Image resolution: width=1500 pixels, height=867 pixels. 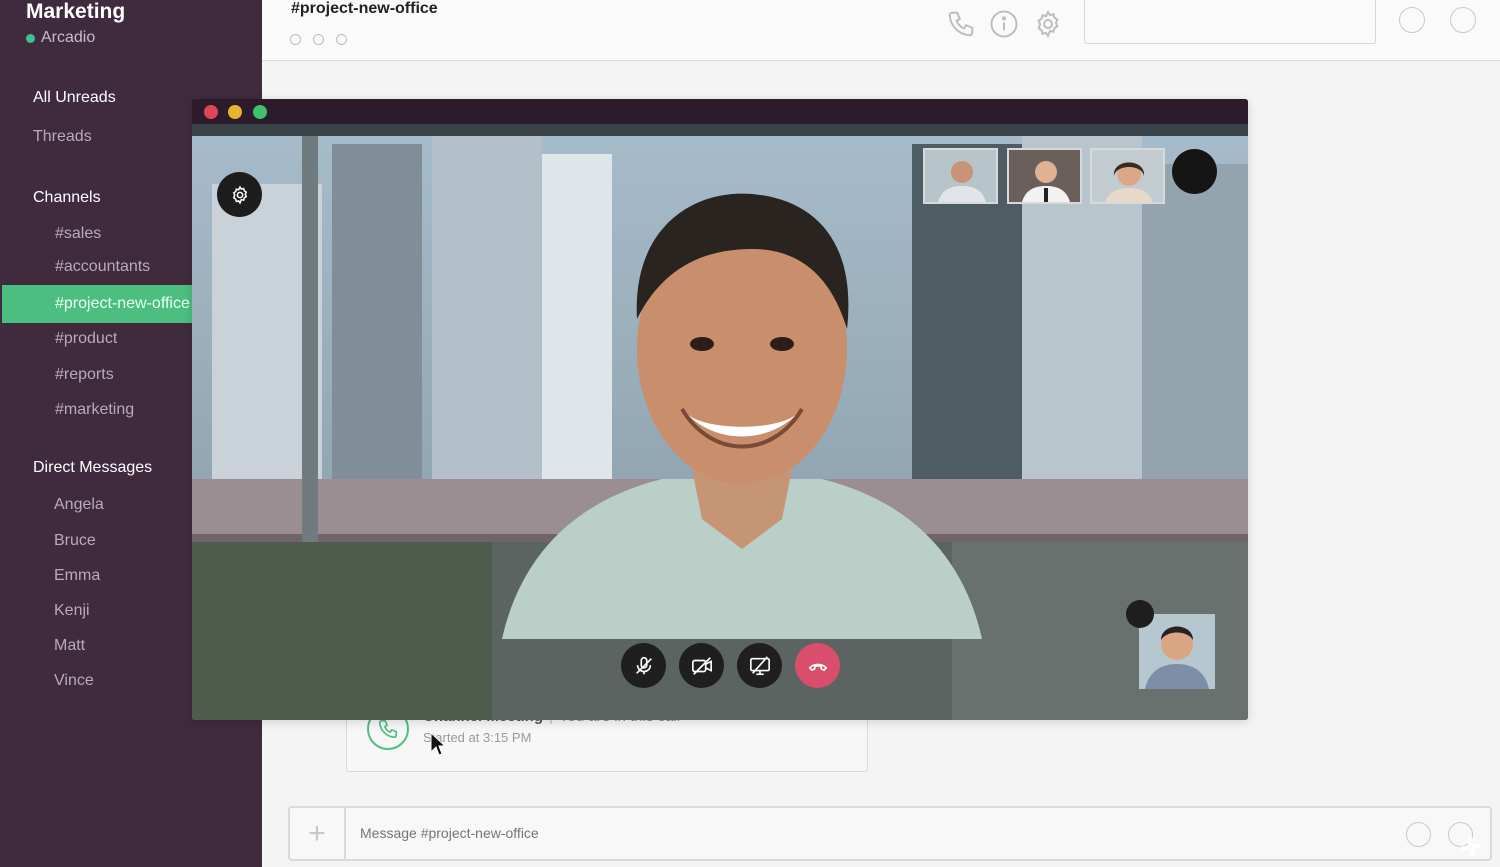 I want to click on hang-up-button, so click(x=817, y=665).